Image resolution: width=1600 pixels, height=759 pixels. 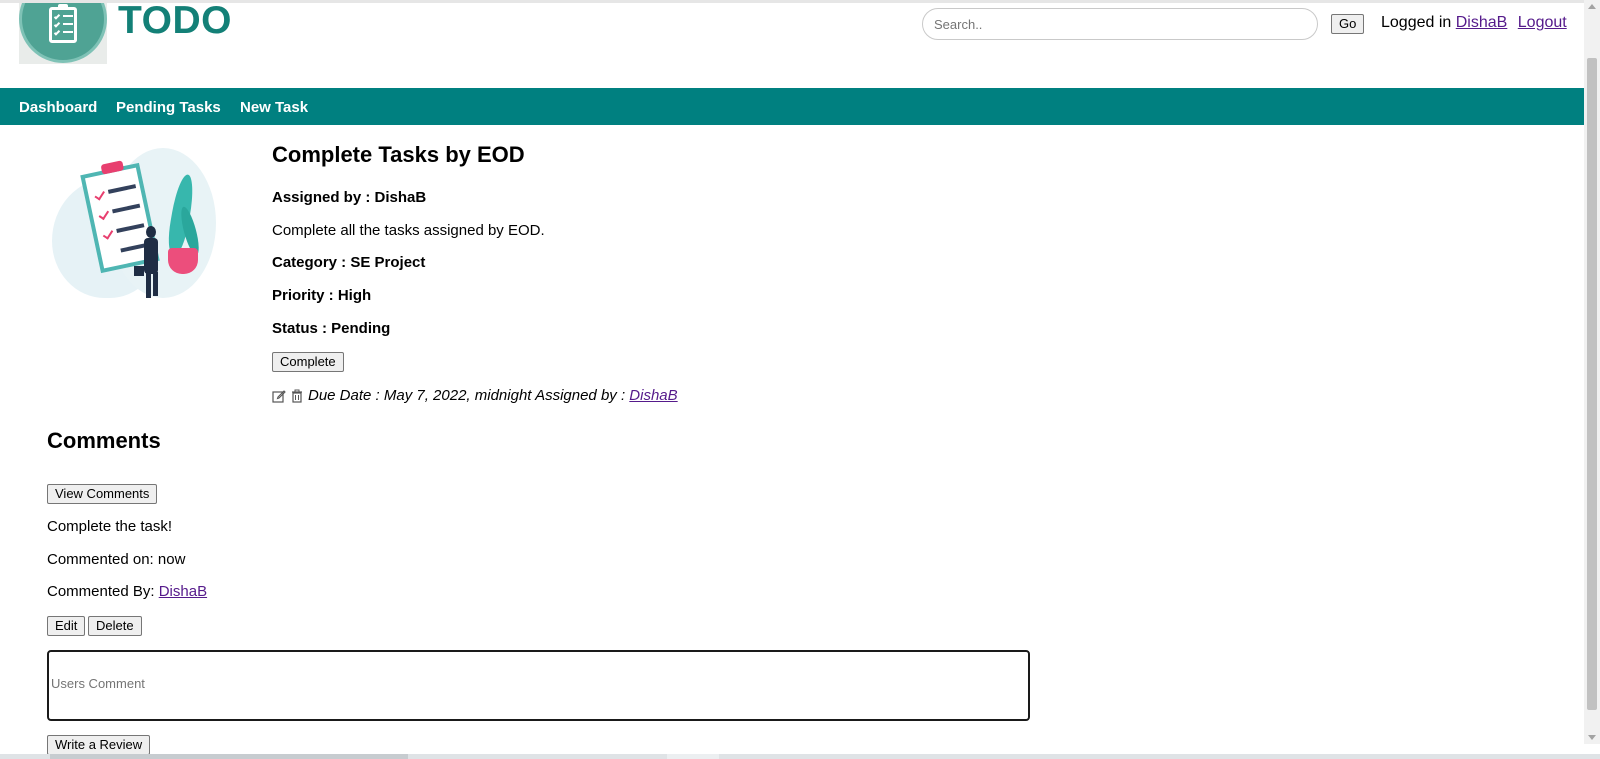 I want to click on edit-comment-button: Edit, so click(x=66, y=626).